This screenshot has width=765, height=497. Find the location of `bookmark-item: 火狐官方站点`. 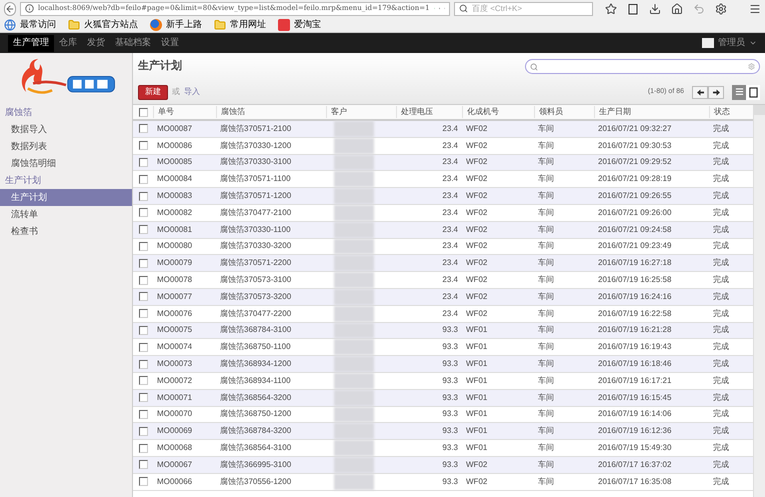

bookmark-item: 火狐官方站点 is located at coordinates (103, 25).